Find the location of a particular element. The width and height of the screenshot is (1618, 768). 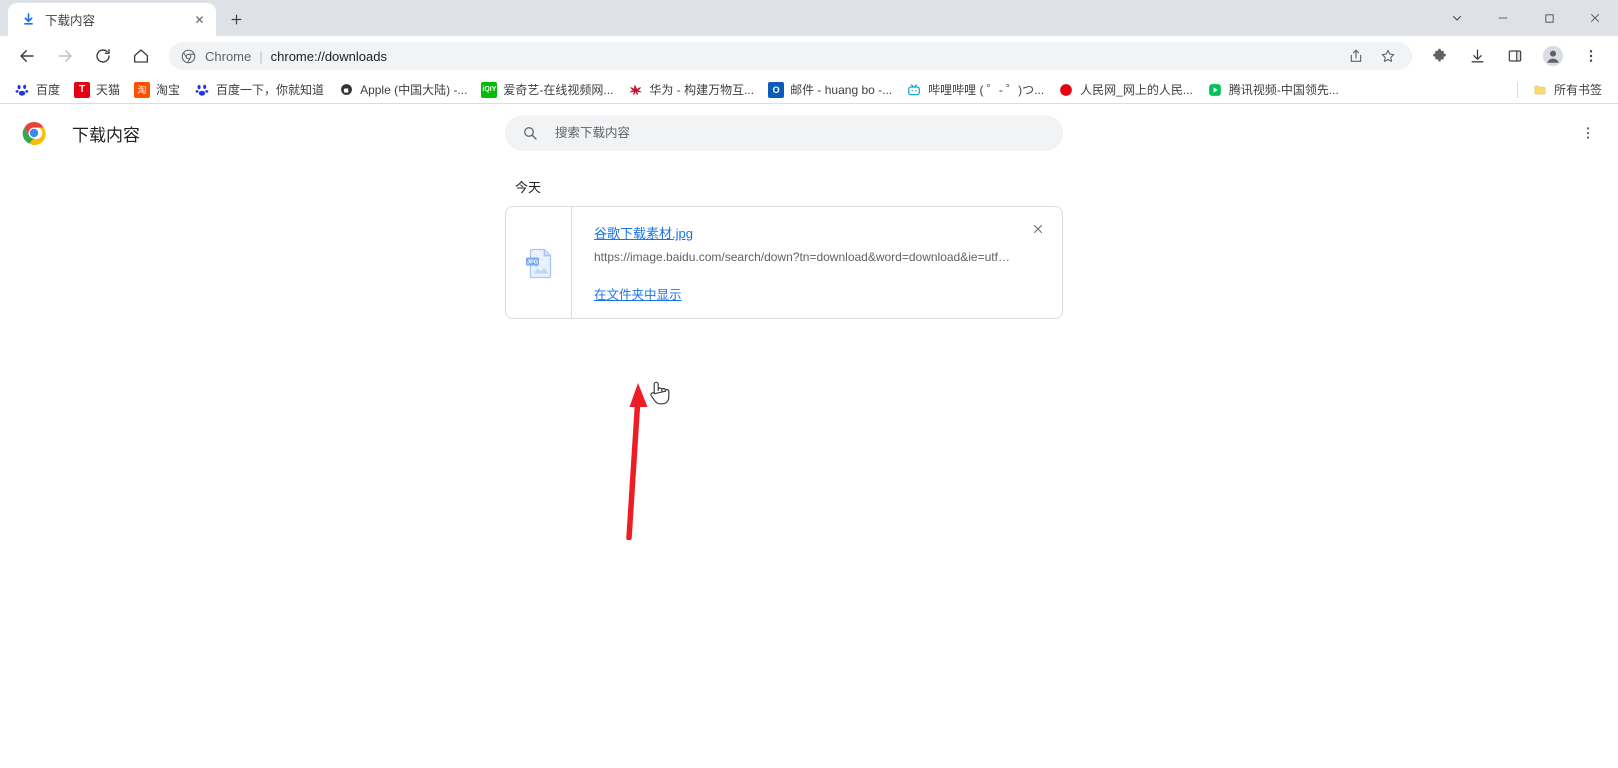

back-button is located at coordinates (27, 56).